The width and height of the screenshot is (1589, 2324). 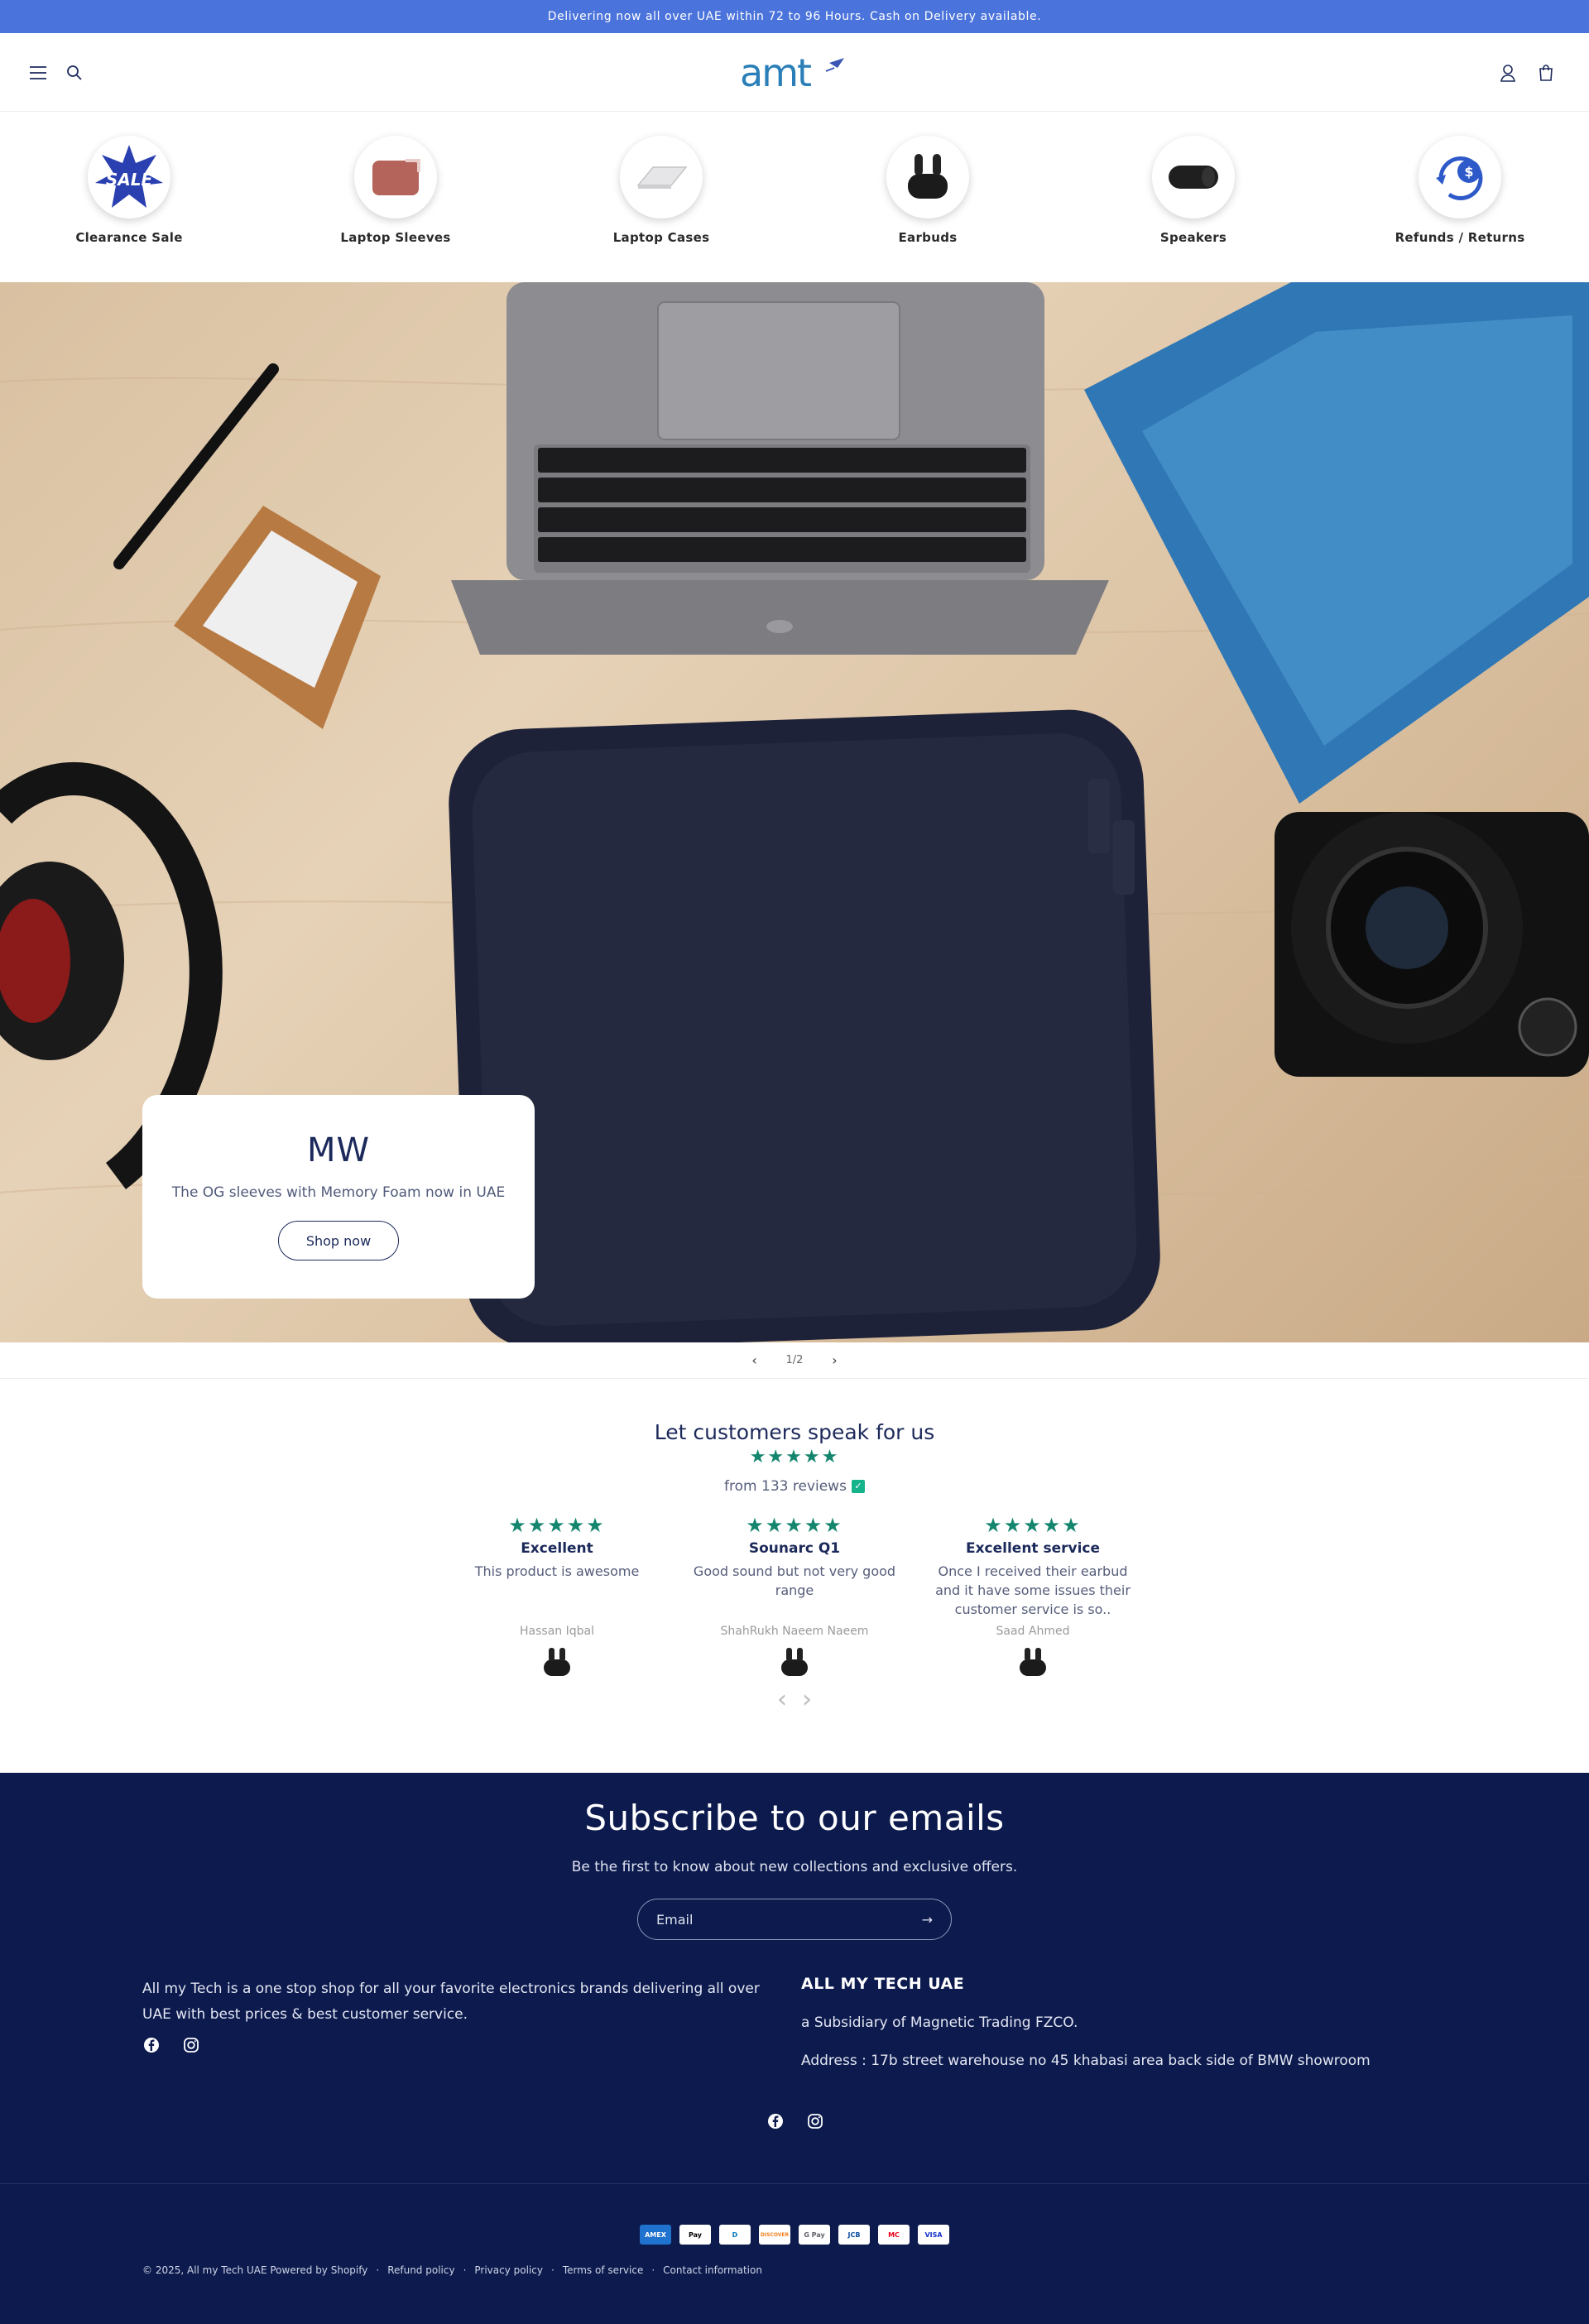 What do you see at coordinates (795, 1631) in the screenshot?
I see `review-author: ShahRukh Naeem Naeem` at bounding box center [795, 1631].